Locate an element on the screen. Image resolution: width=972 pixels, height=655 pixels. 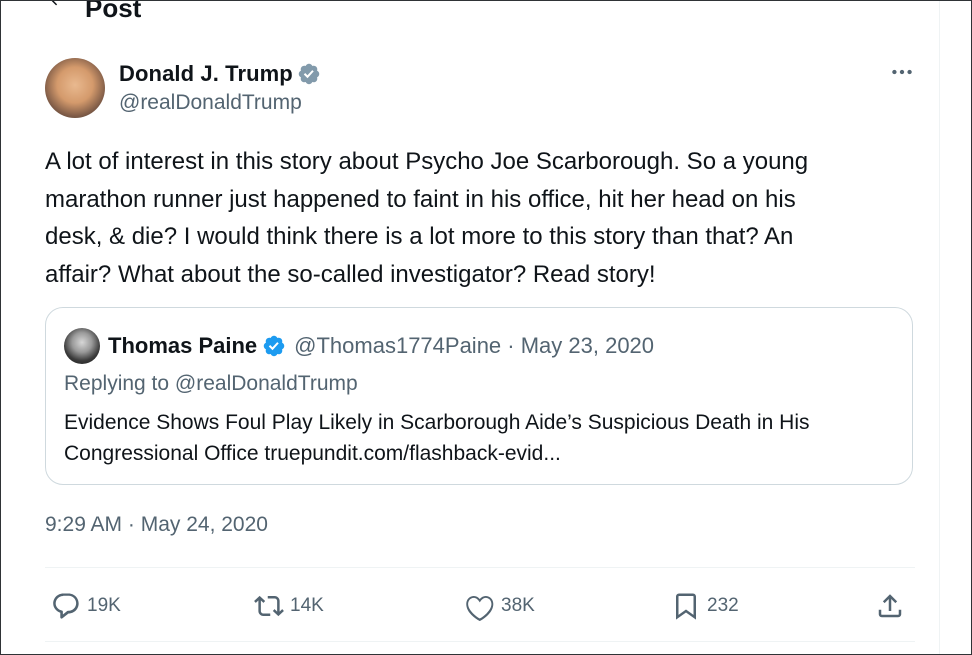
column-border is located at coordinates (939, 327).